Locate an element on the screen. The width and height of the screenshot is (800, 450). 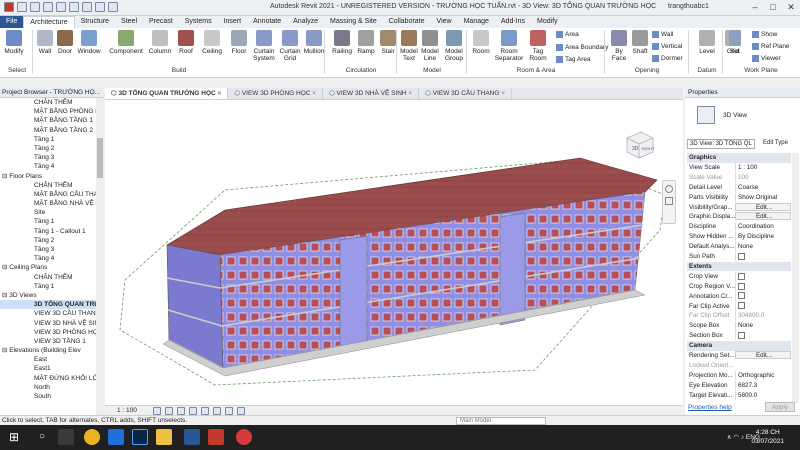
browser-item: ⊟ Ceiling Plans is located at coordinates (48, 267).